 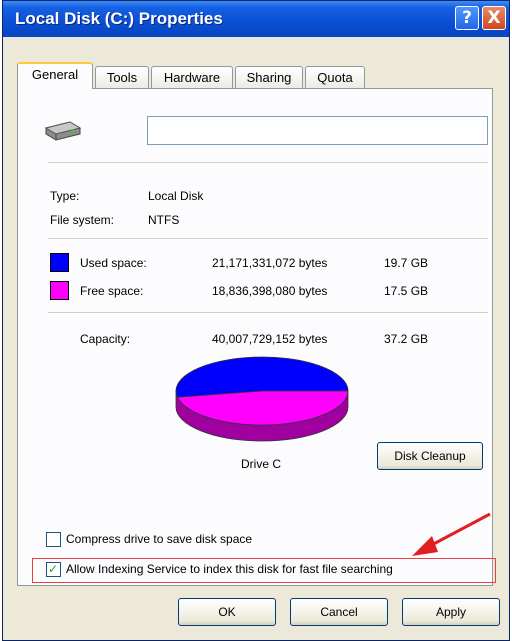 I want to click on free-space-bytes: 18,836,398,080 bytes, so click(x=270, y=291).